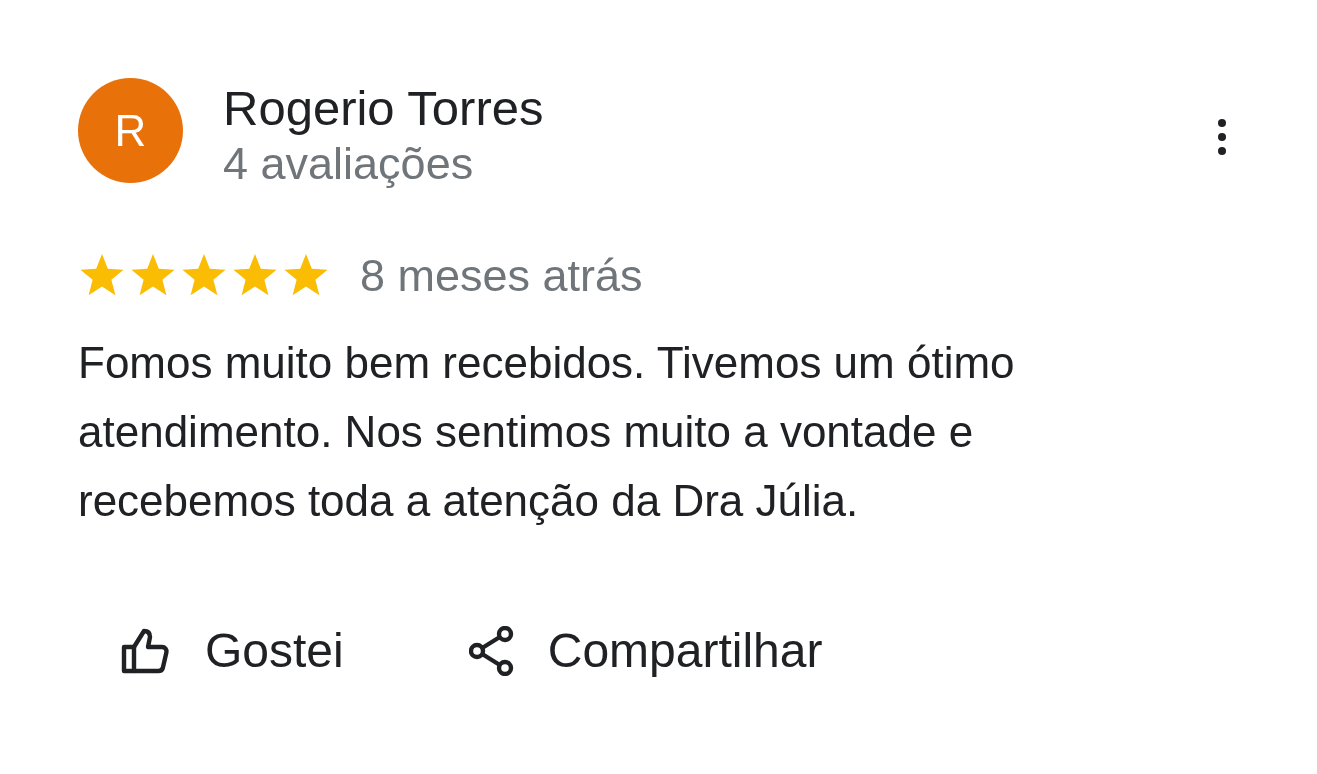 The width and height of the screenshot is (1317, 774). Describe the element at coordinates (645, 650) in the screenshot. I see `share-button: Compartilhar` at that location.